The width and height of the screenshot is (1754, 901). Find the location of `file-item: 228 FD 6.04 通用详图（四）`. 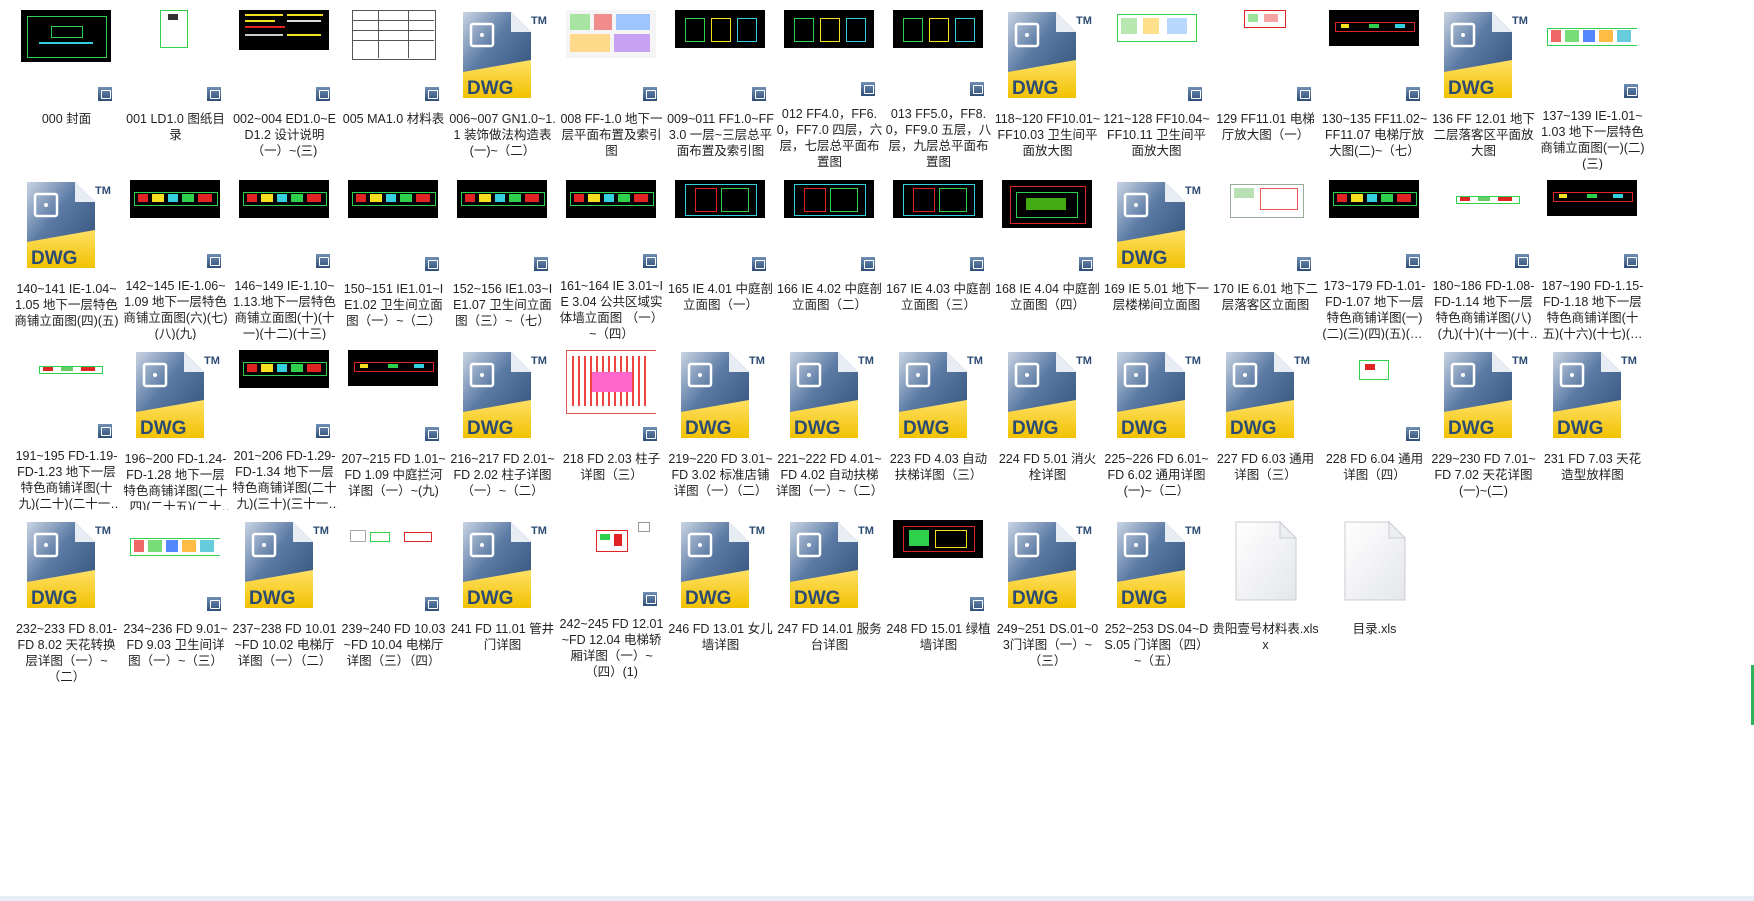

file-item: 228 FD 6.04 通用详图（四） is located at coordinates (1374, 425).